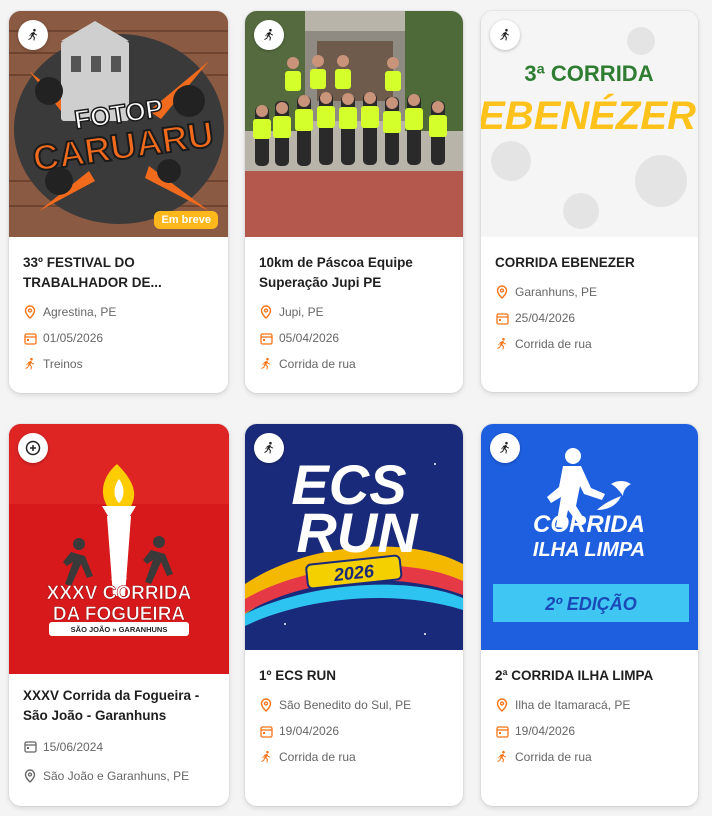  What do you see at coordinates (589, 318) in the screenshot?
I see `event-date: 25/04/2026` at bounding box center [589, 318].